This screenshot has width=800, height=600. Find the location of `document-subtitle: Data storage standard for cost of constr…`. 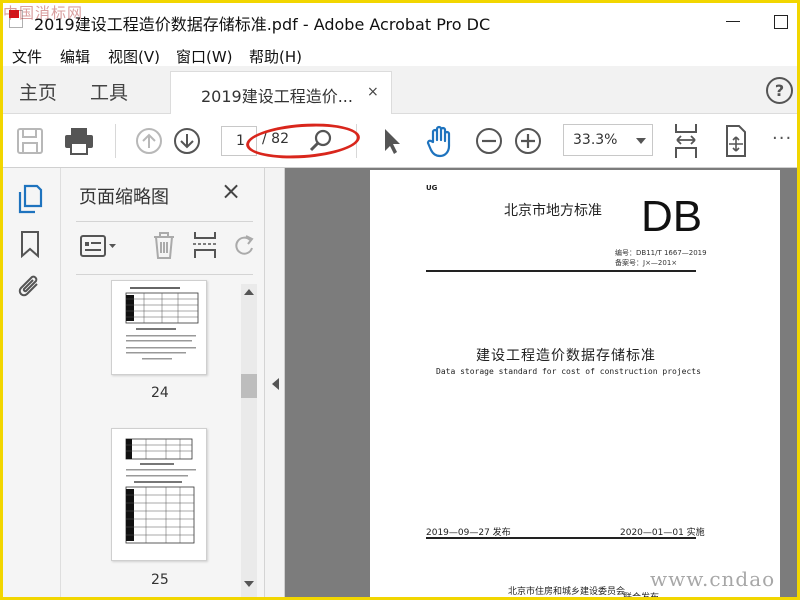

document-subtitle: Data storage standard for cost of constr… is located at coordinates (568, 371).